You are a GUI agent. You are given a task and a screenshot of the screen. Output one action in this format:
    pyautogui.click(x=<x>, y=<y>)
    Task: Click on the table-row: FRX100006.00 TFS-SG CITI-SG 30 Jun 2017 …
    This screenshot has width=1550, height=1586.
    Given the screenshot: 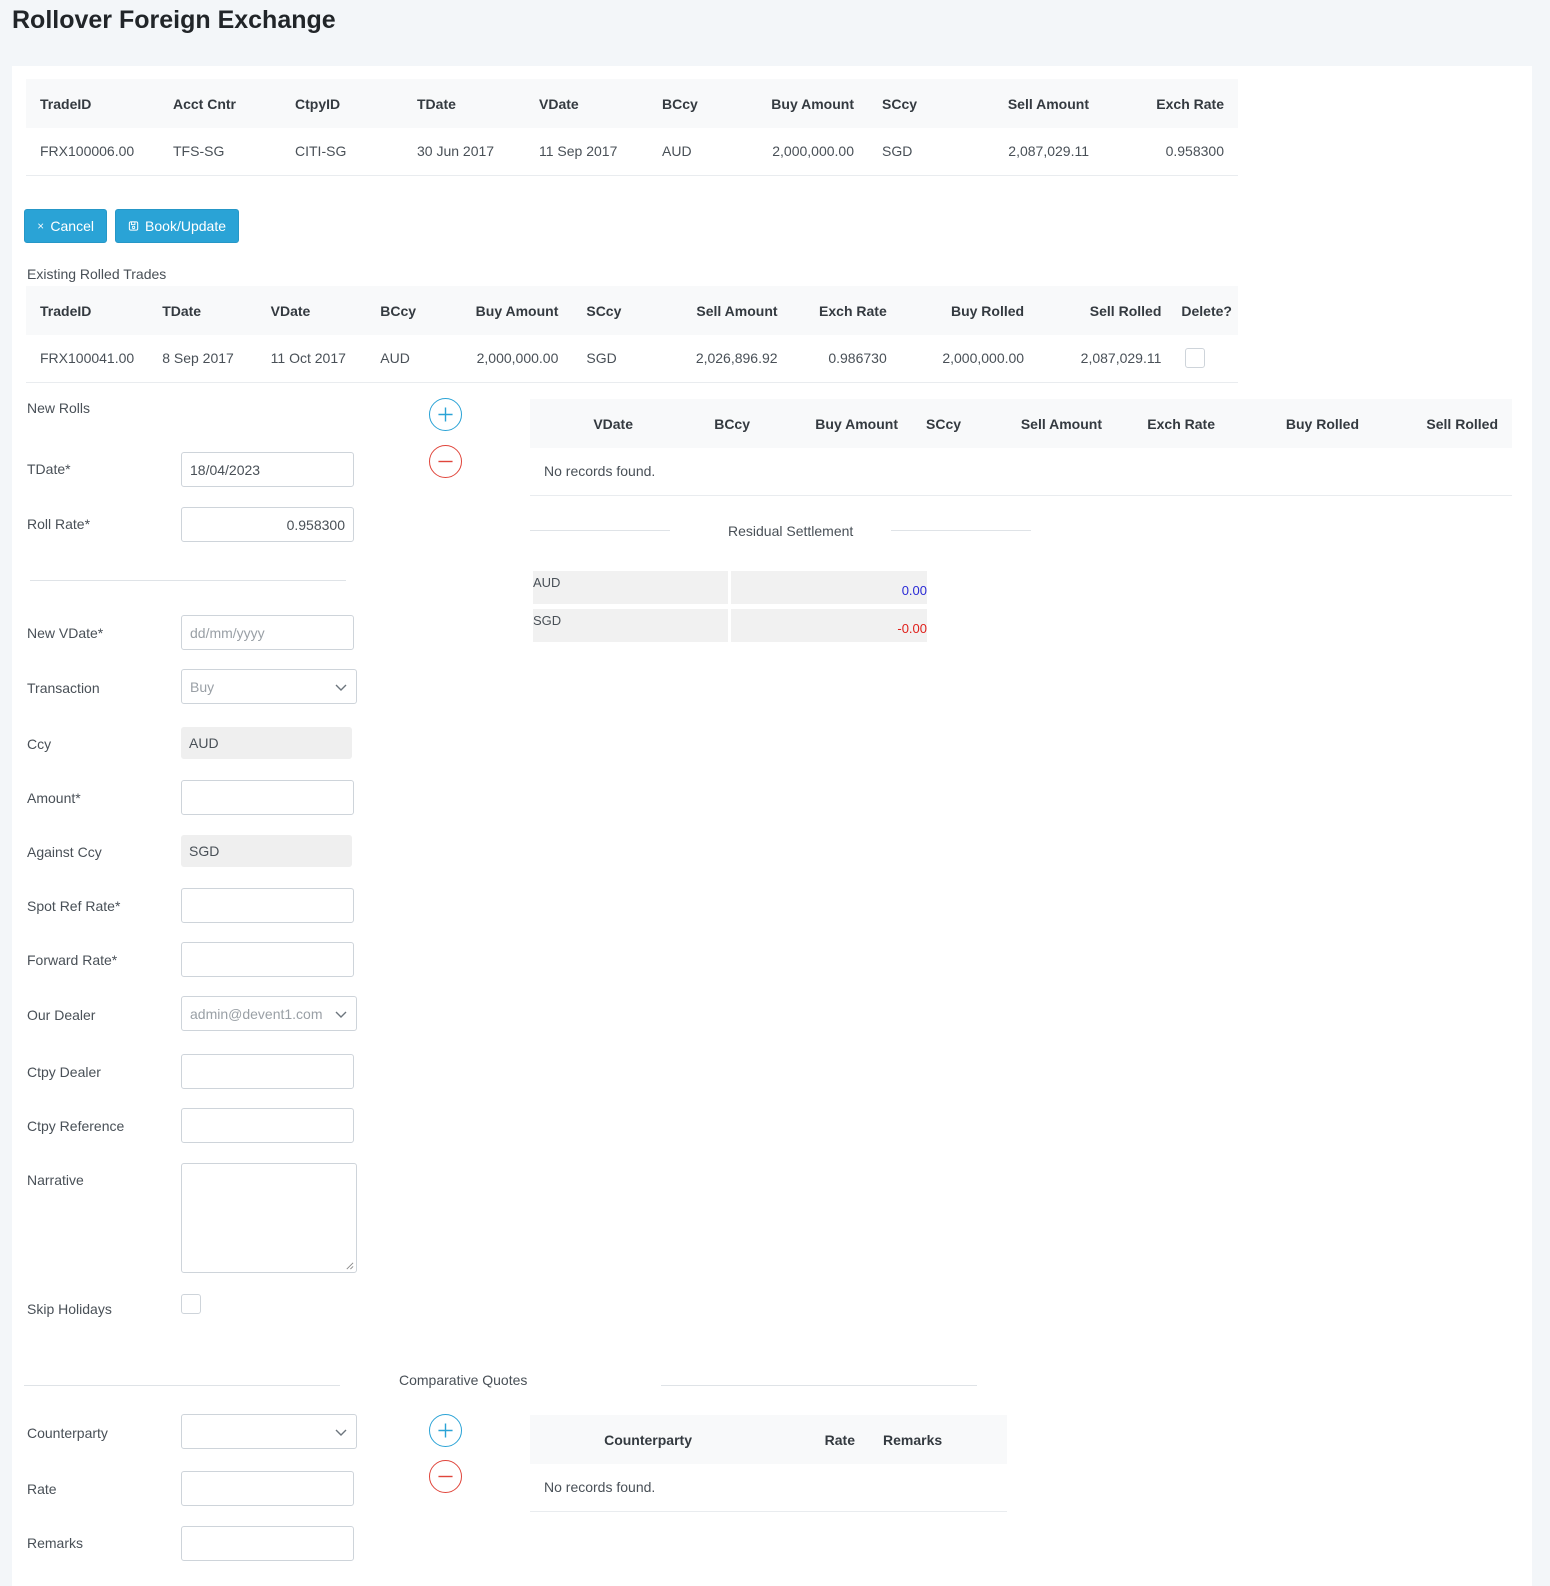 What is the action you would take?
    pyautogui.click(x=632, y=152)
    